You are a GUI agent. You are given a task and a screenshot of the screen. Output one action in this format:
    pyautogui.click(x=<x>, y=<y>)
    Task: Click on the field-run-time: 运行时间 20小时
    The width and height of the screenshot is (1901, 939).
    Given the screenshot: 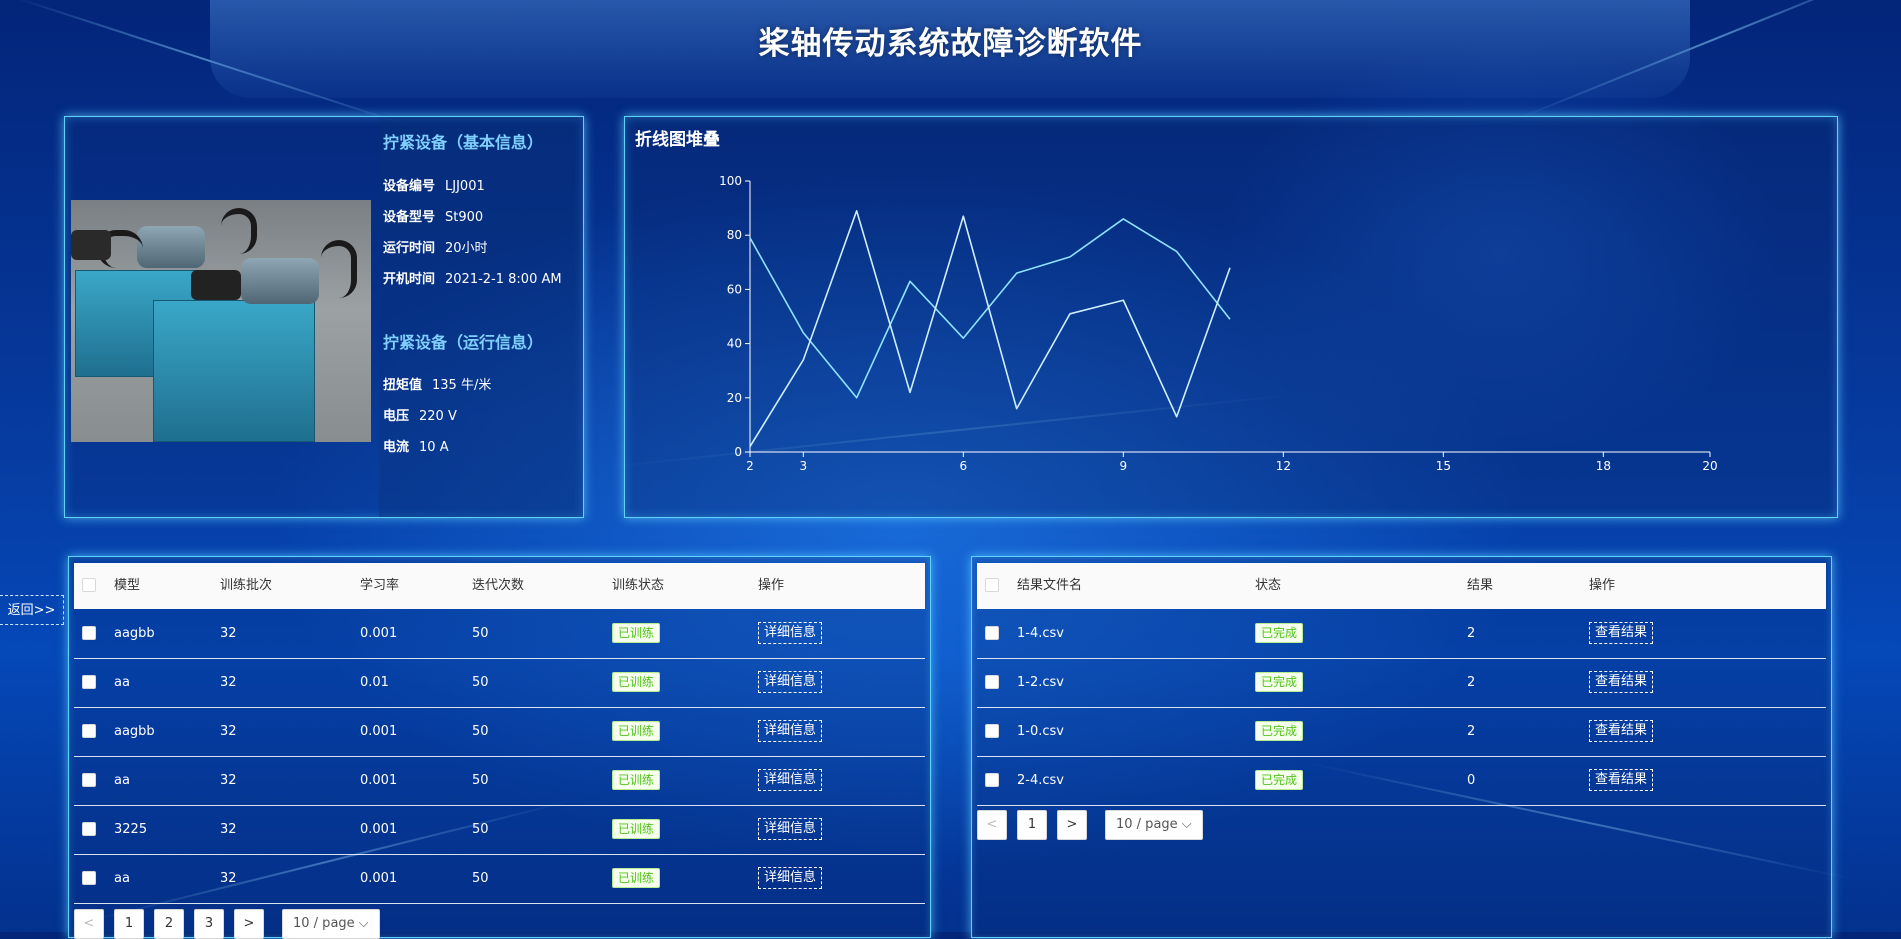 What is the action you would take?
    pyautogui.click(x=435, y=246)
    